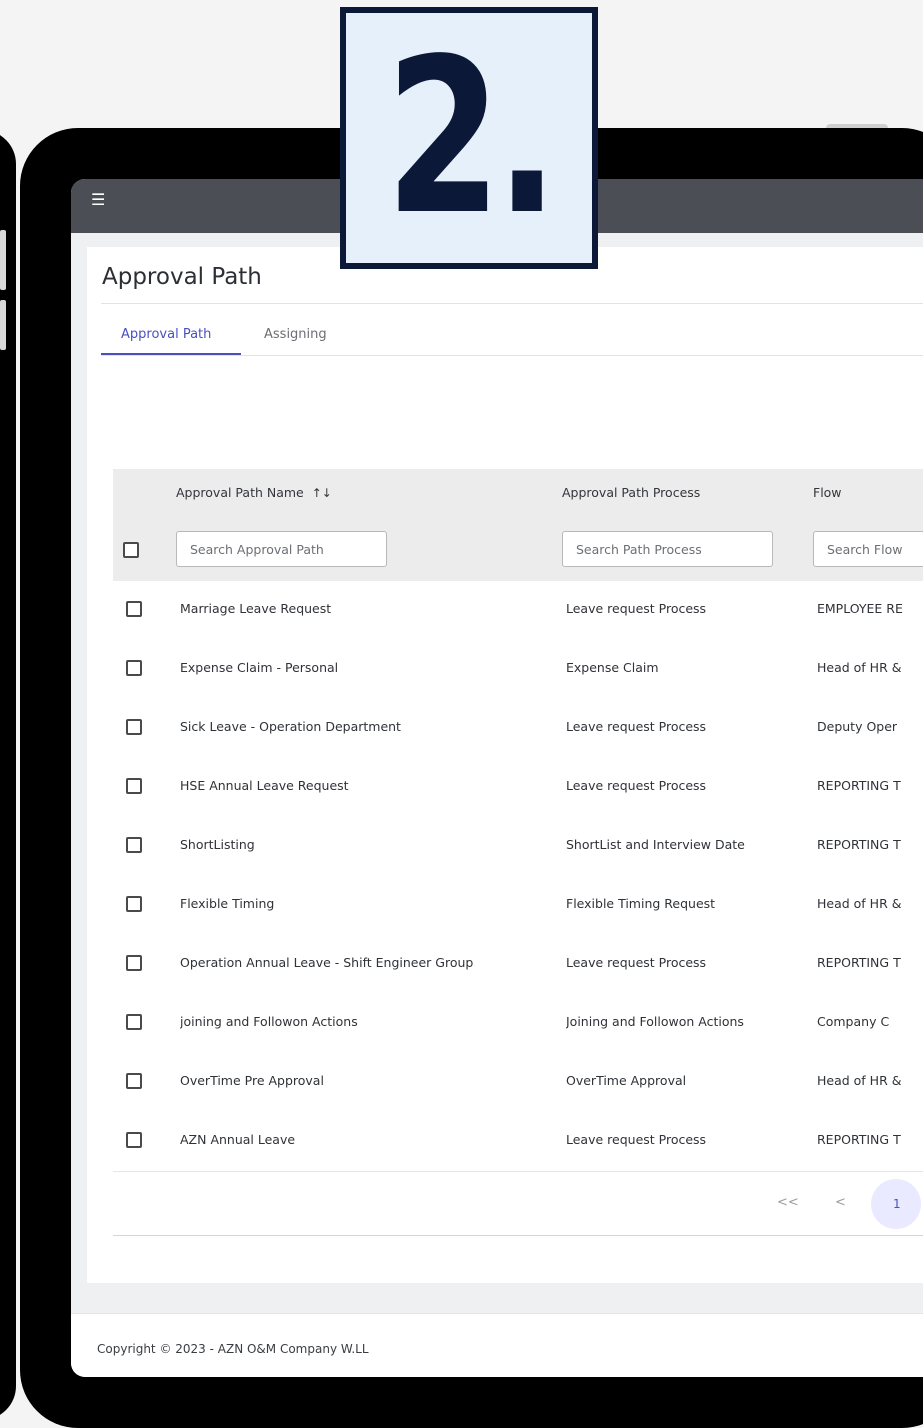  What do you see at coordinates (182, 277) in the screenshot?
I see `page-title: Approval Path` at bounding box center [182, 277].